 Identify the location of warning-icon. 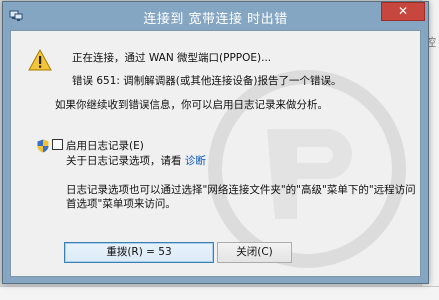
(40, 60).